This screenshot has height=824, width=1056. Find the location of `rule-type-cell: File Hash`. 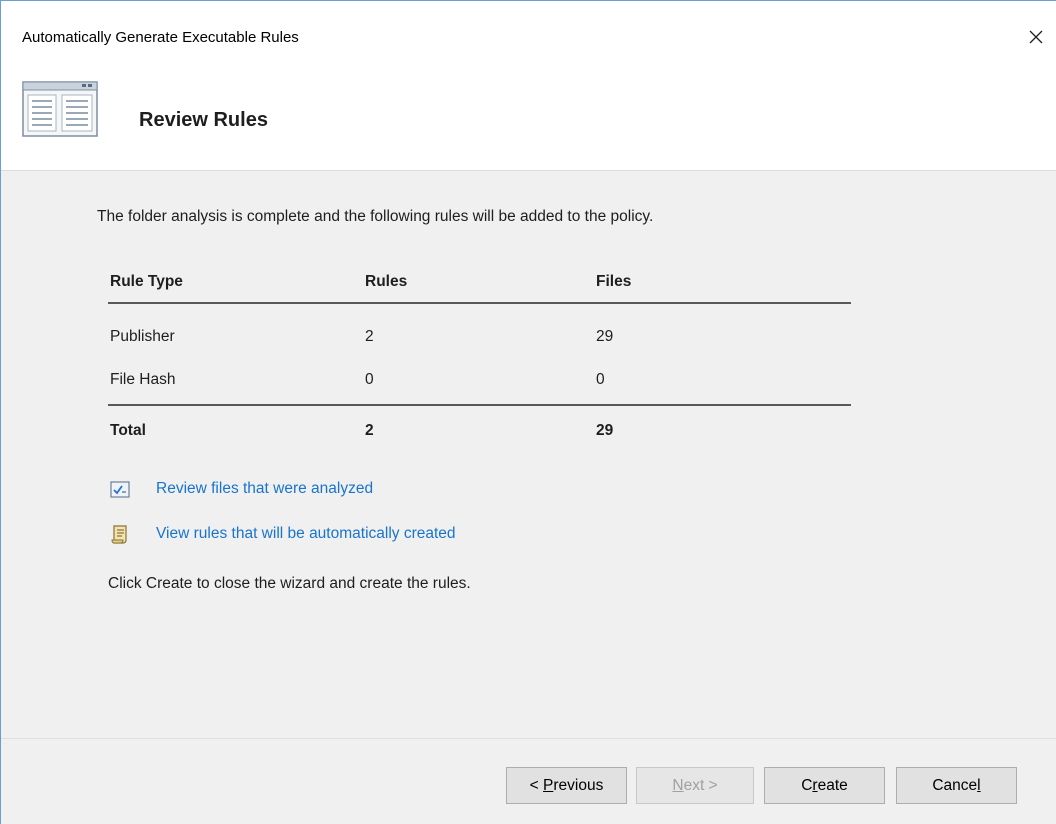

rule-type-cell: File Hash is located at coordinates (143, 379).